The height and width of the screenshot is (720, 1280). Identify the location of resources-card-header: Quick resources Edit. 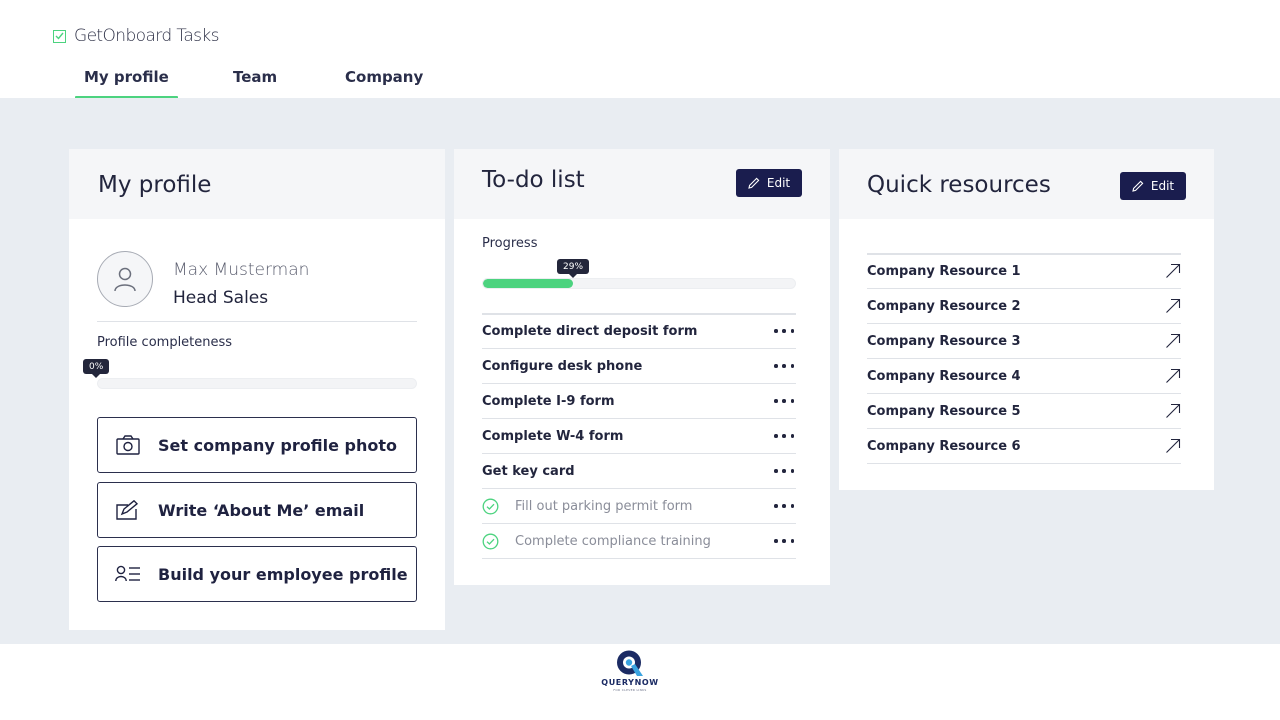
(1026, 184).